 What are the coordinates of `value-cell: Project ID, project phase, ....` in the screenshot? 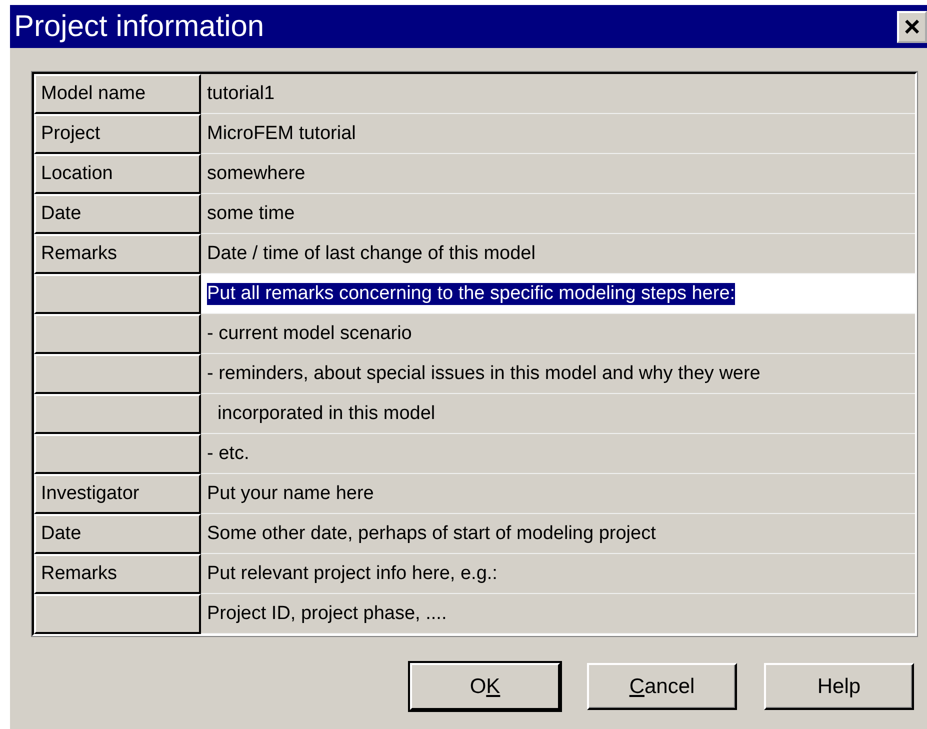 It's located at (558, 614).